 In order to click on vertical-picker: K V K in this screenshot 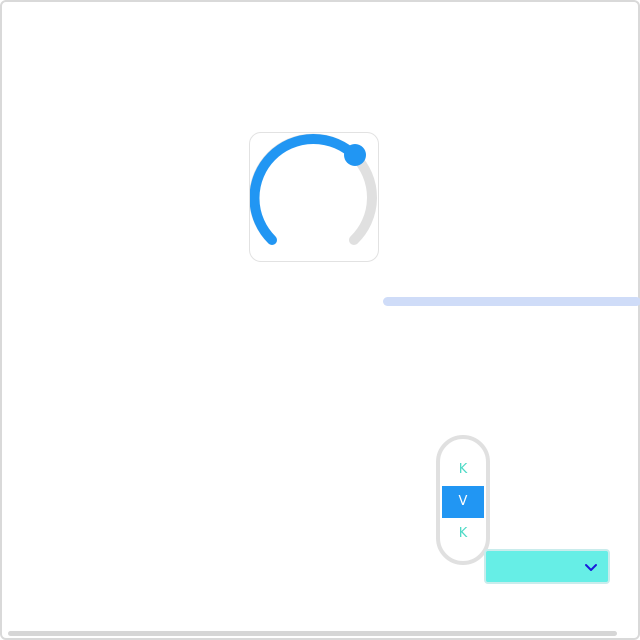, I will do `click(463, 500)`.